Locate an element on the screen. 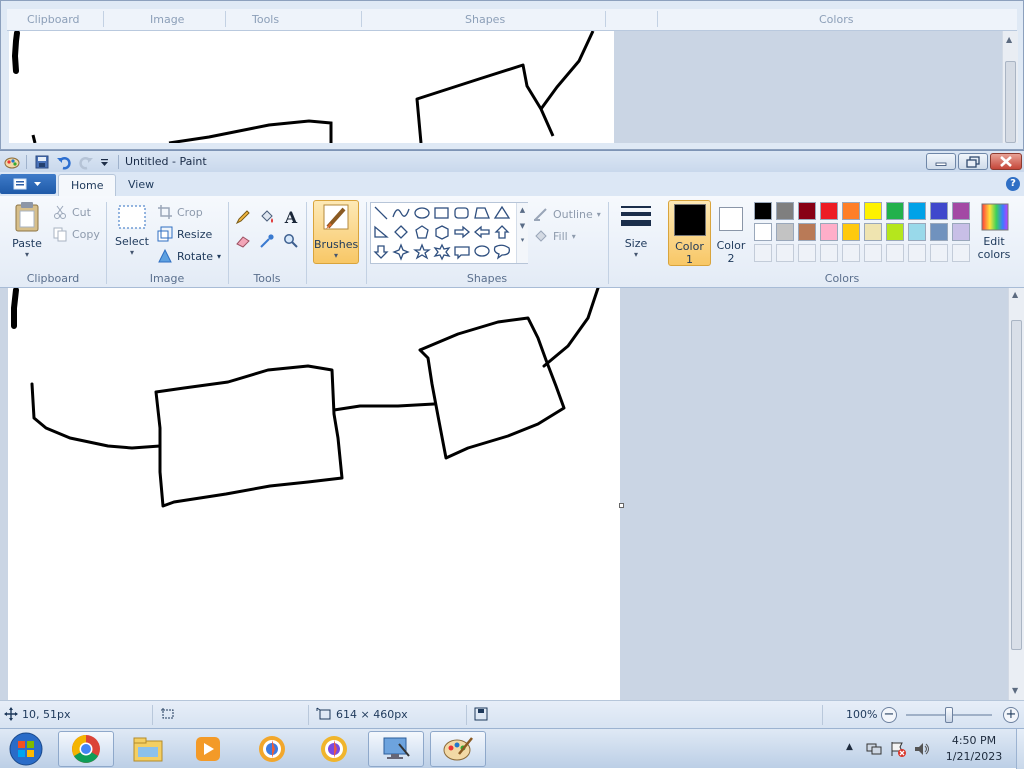 The width and height of the screenshot is (1024, 769). cut-button: Cut is located at coordinates (71, 212).